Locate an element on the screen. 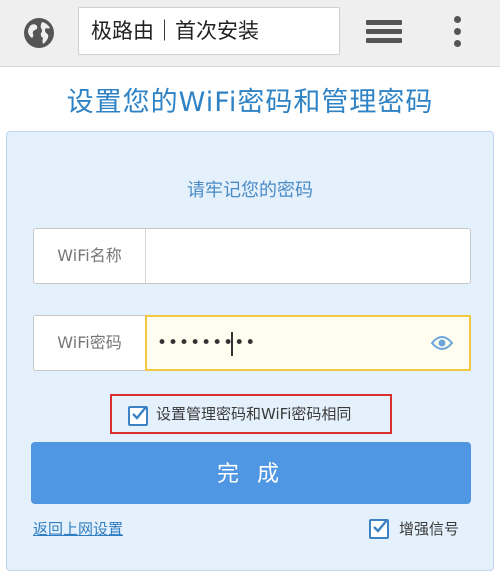 The image size is (500, 574). same-password-checkbox is located at coordinates (138, 416).